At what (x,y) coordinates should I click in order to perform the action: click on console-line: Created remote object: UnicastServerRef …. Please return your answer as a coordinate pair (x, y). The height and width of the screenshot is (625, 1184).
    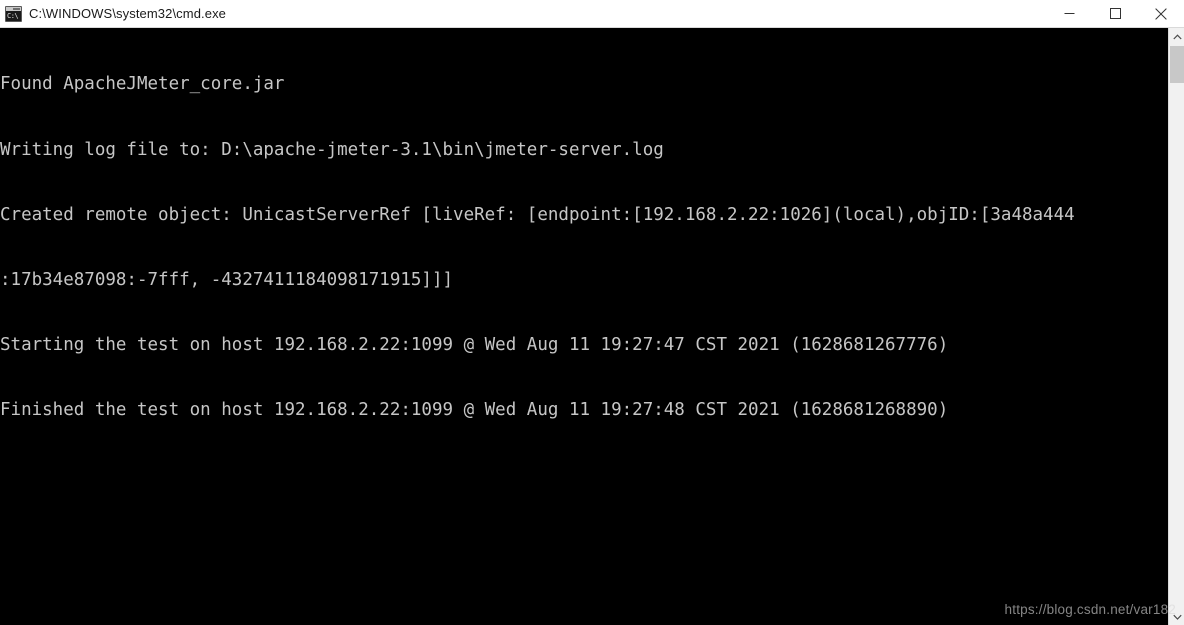
    Looking at the image, I should click on (537, 214).